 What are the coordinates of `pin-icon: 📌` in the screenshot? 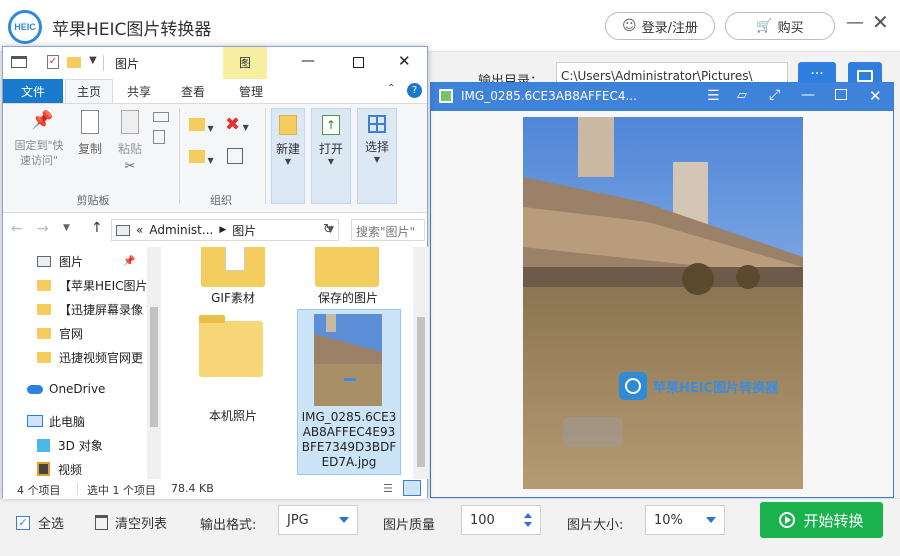 It's located at (129, 261).